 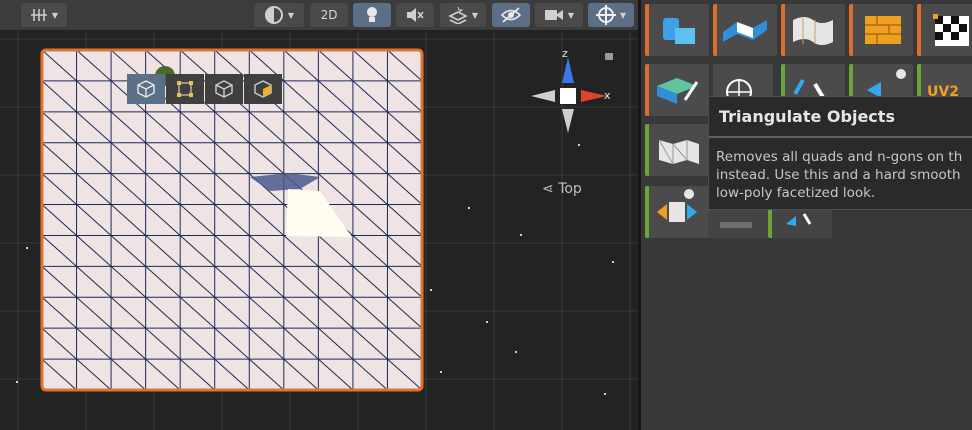 I want to click on view-chevron-icon: ⋖, so click(x=550, y=189).